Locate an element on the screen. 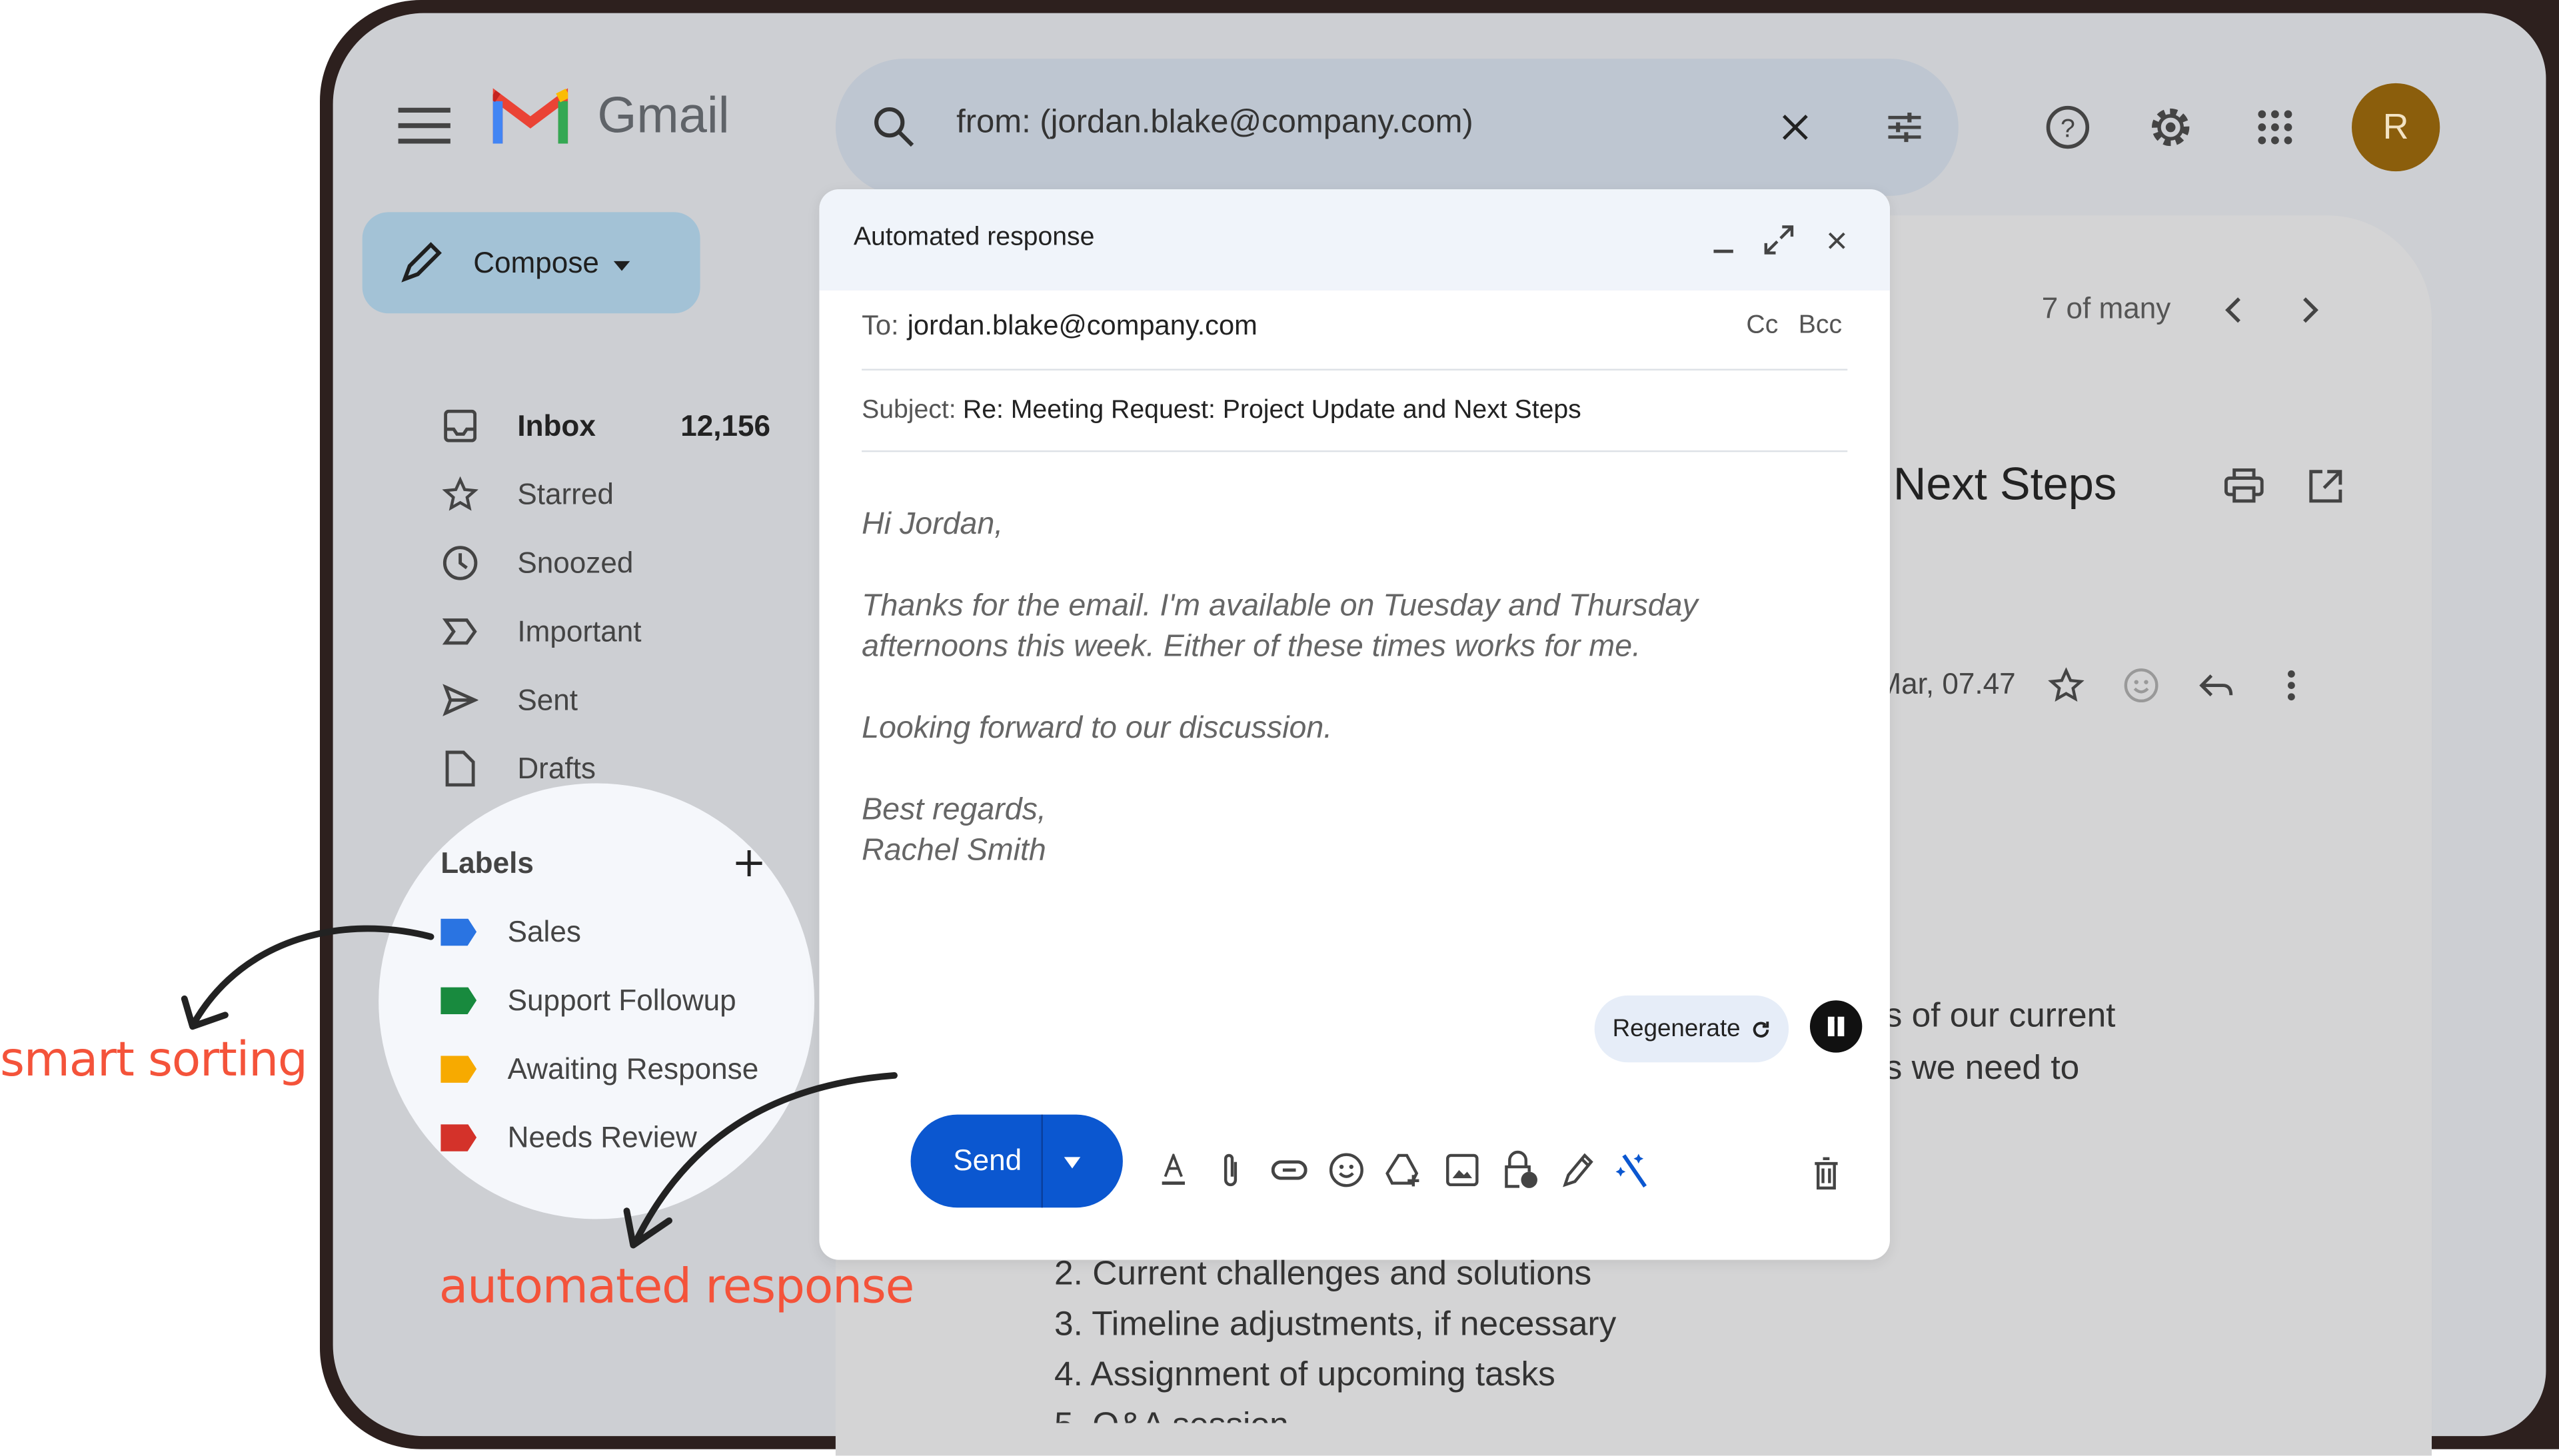 The image size is (2559, 1456). annotation-automated-response: automated response is located at coordinates (676, 1286).